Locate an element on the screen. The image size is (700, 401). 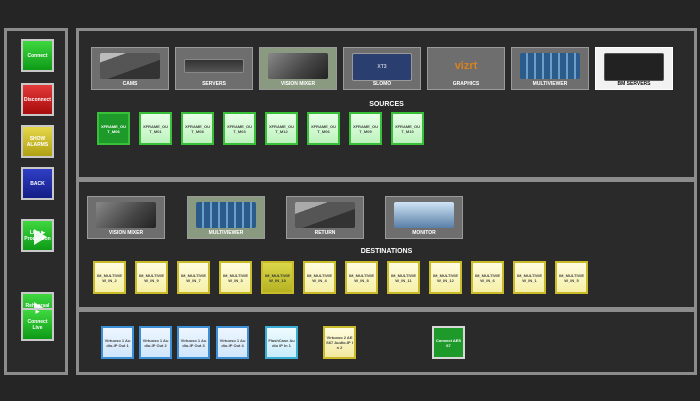
destination-category-multiviewer: MULTIVIEWER is located at coordinates (226, 217).